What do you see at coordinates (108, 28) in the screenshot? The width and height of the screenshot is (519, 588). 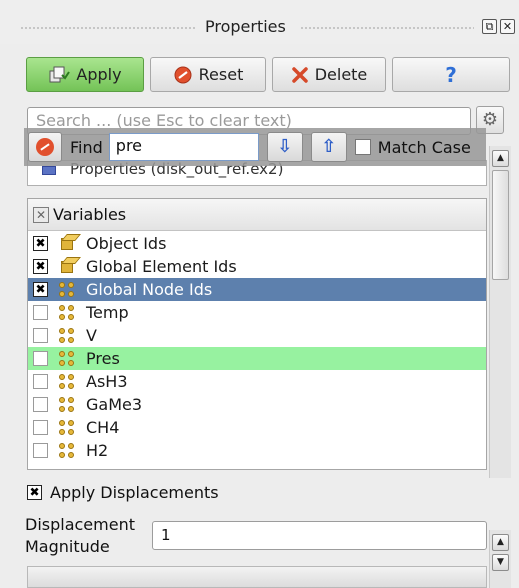 I see `title-grip-left` at bounding box center [108, 28].